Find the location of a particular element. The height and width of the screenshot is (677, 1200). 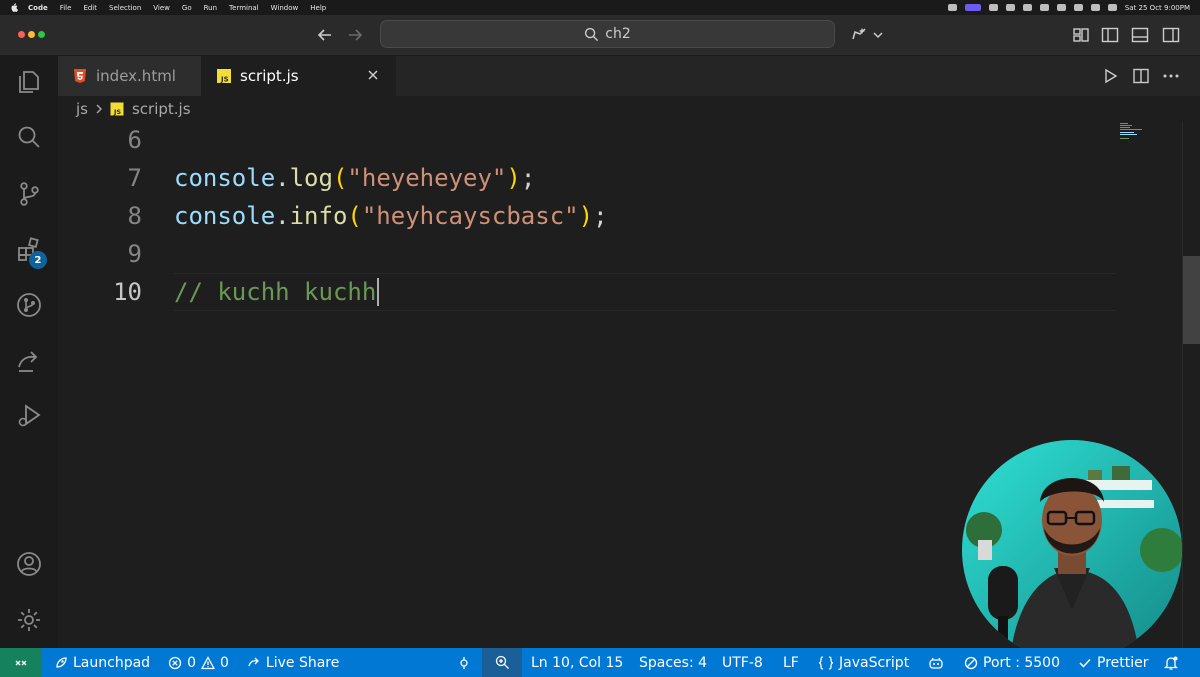

code-text: console.info("heyhcayscbasc"); is located at coordinates (391, 216).